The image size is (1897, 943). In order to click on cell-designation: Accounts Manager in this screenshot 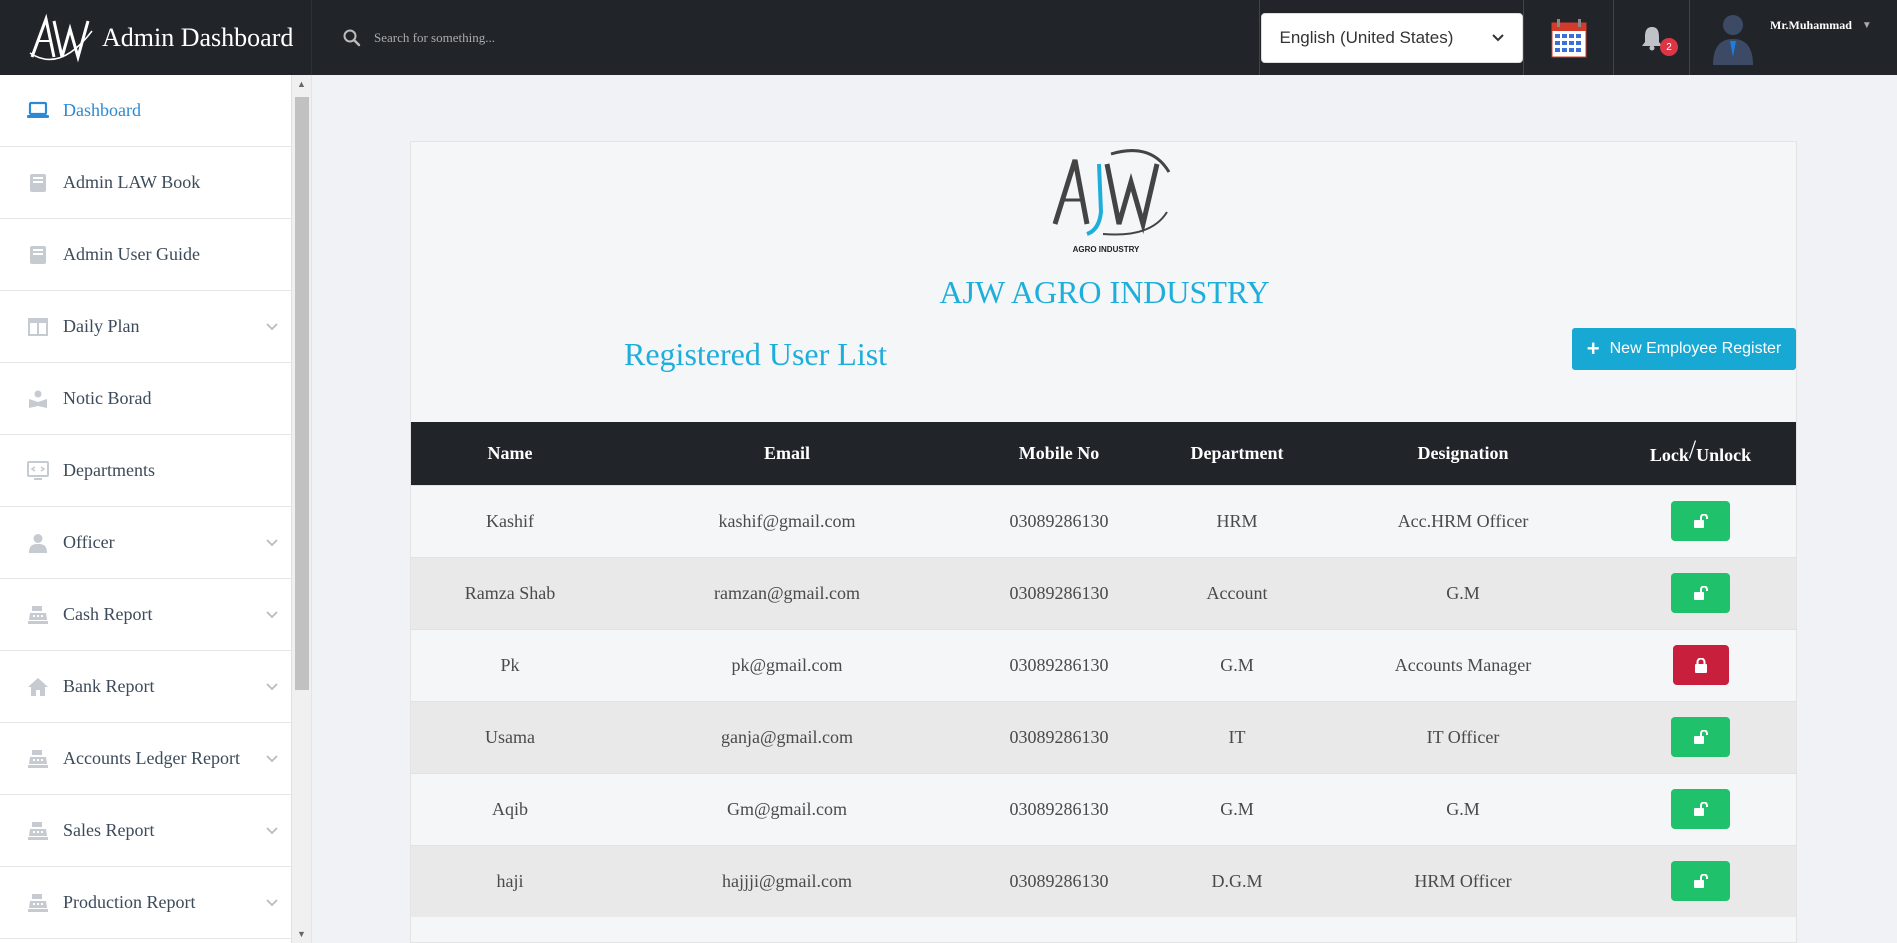, I will do `click(1463, 664)`.